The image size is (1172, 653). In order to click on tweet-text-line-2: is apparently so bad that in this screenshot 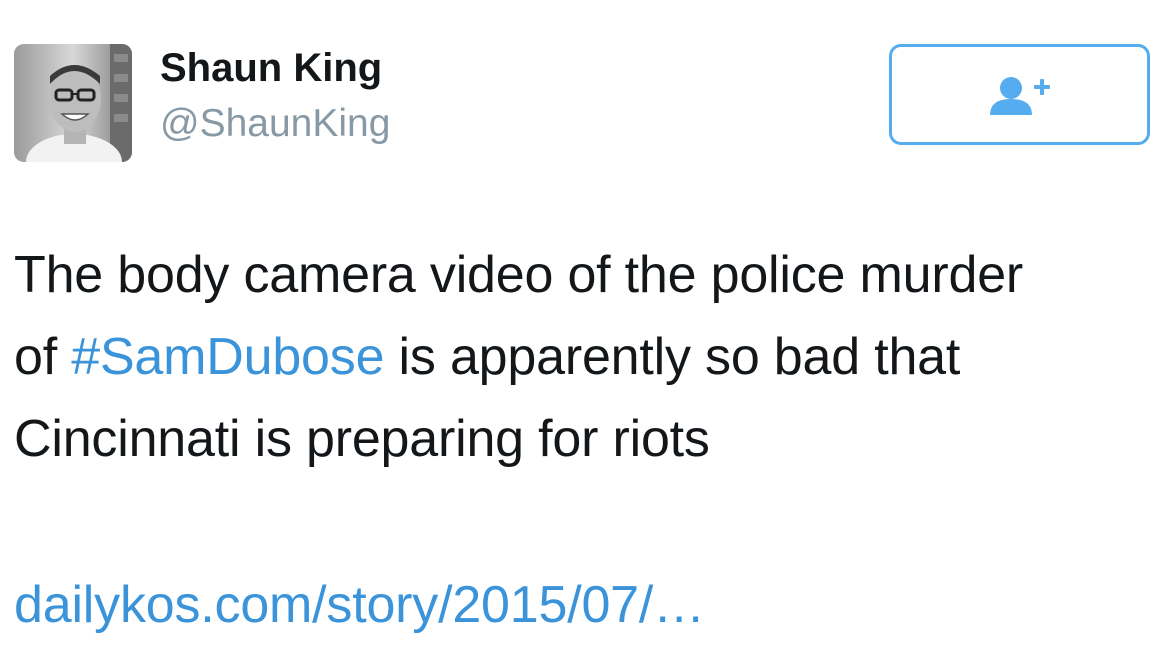, I will do `click(672, 357)`.